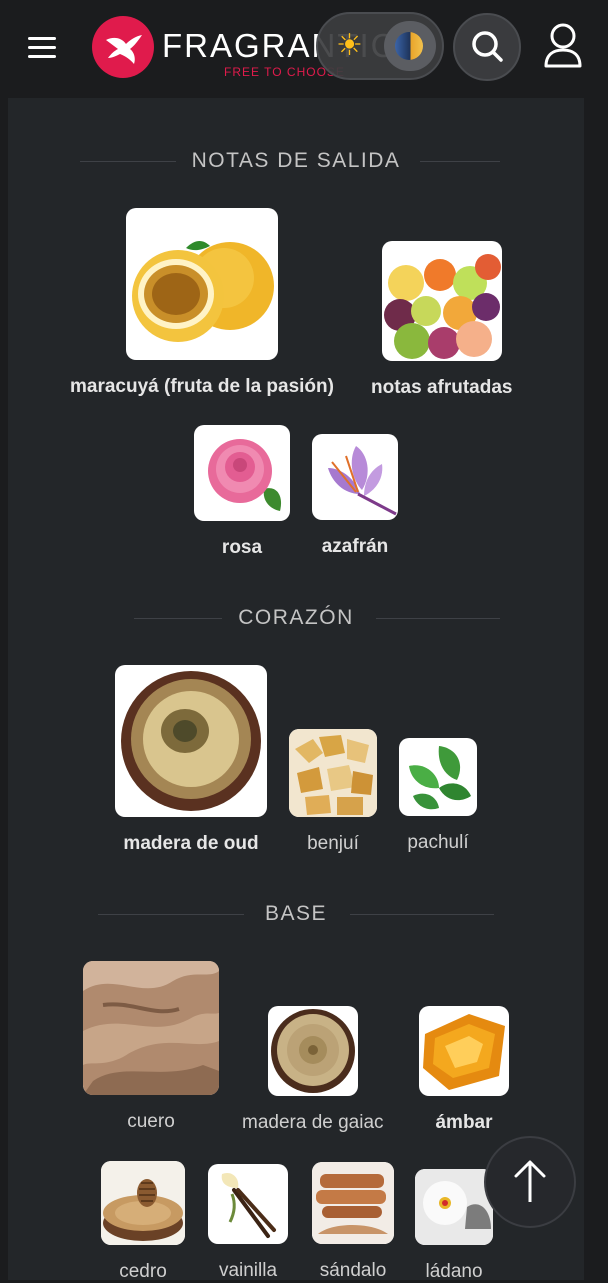 This screenshot has width=608, height=1283. What do you see at coordinates (333, 843) in the screenshot?
I see `note-label: benjuí` at bounding box center [333, 843].